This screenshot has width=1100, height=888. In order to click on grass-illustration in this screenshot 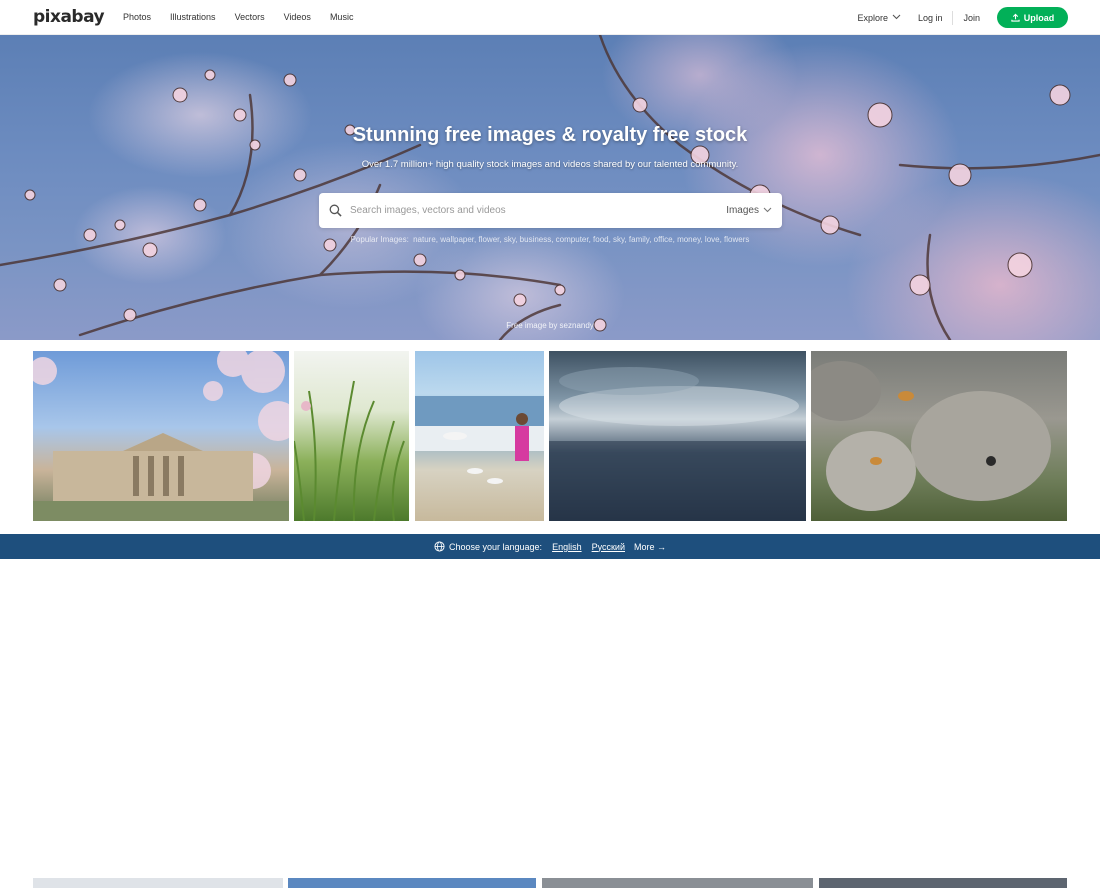, I will do `click(349, 450)`.